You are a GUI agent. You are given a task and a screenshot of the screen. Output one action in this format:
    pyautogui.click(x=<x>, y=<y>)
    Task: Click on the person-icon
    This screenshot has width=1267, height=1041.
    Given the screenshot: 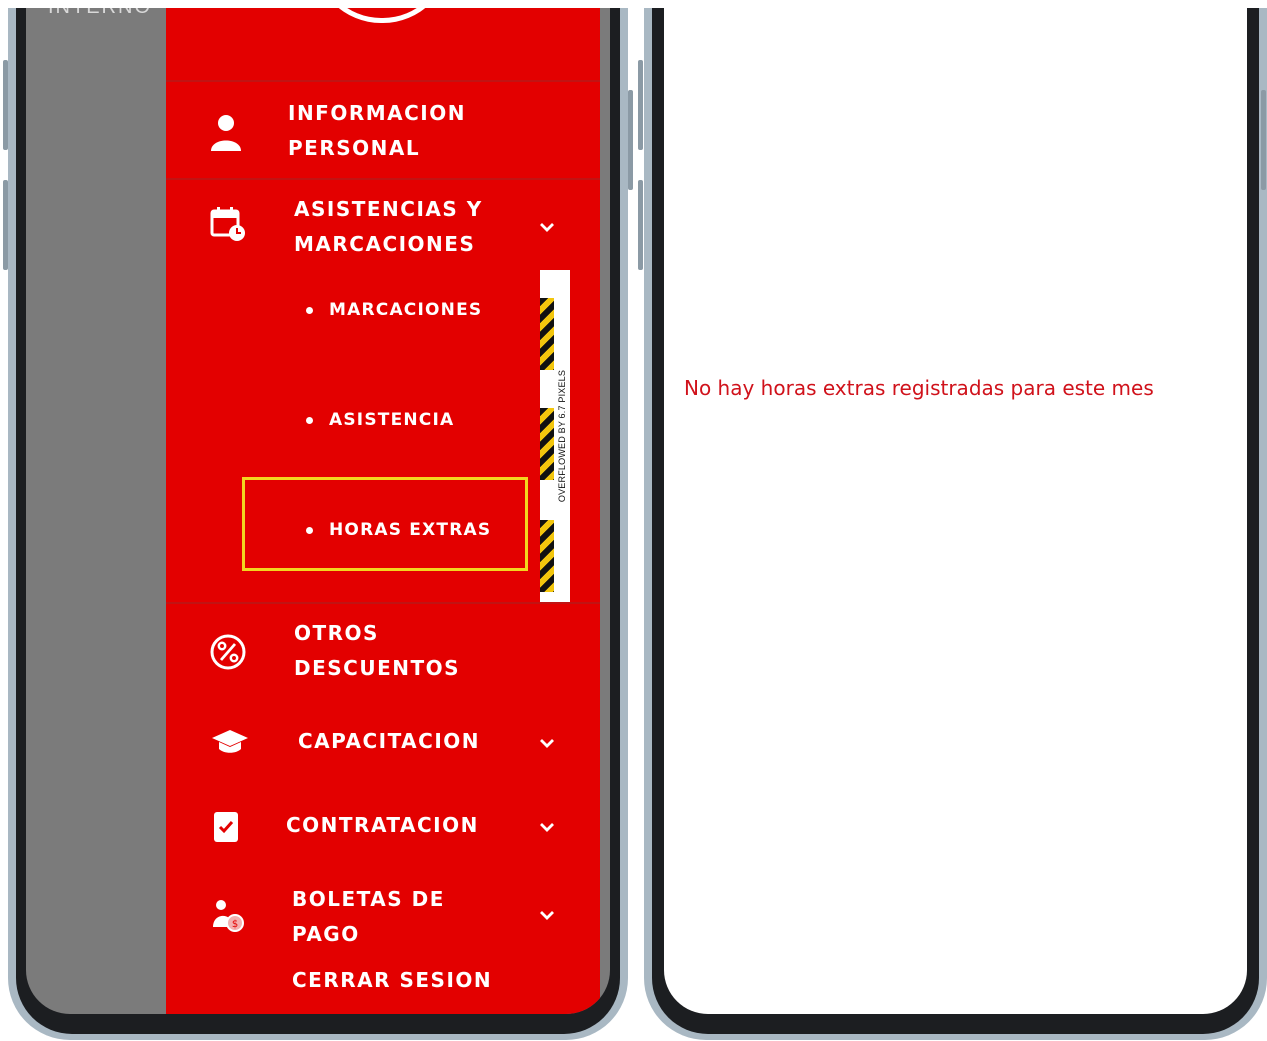 What is the action you would take?
    pyautogui.click(x=226, y=132)
    